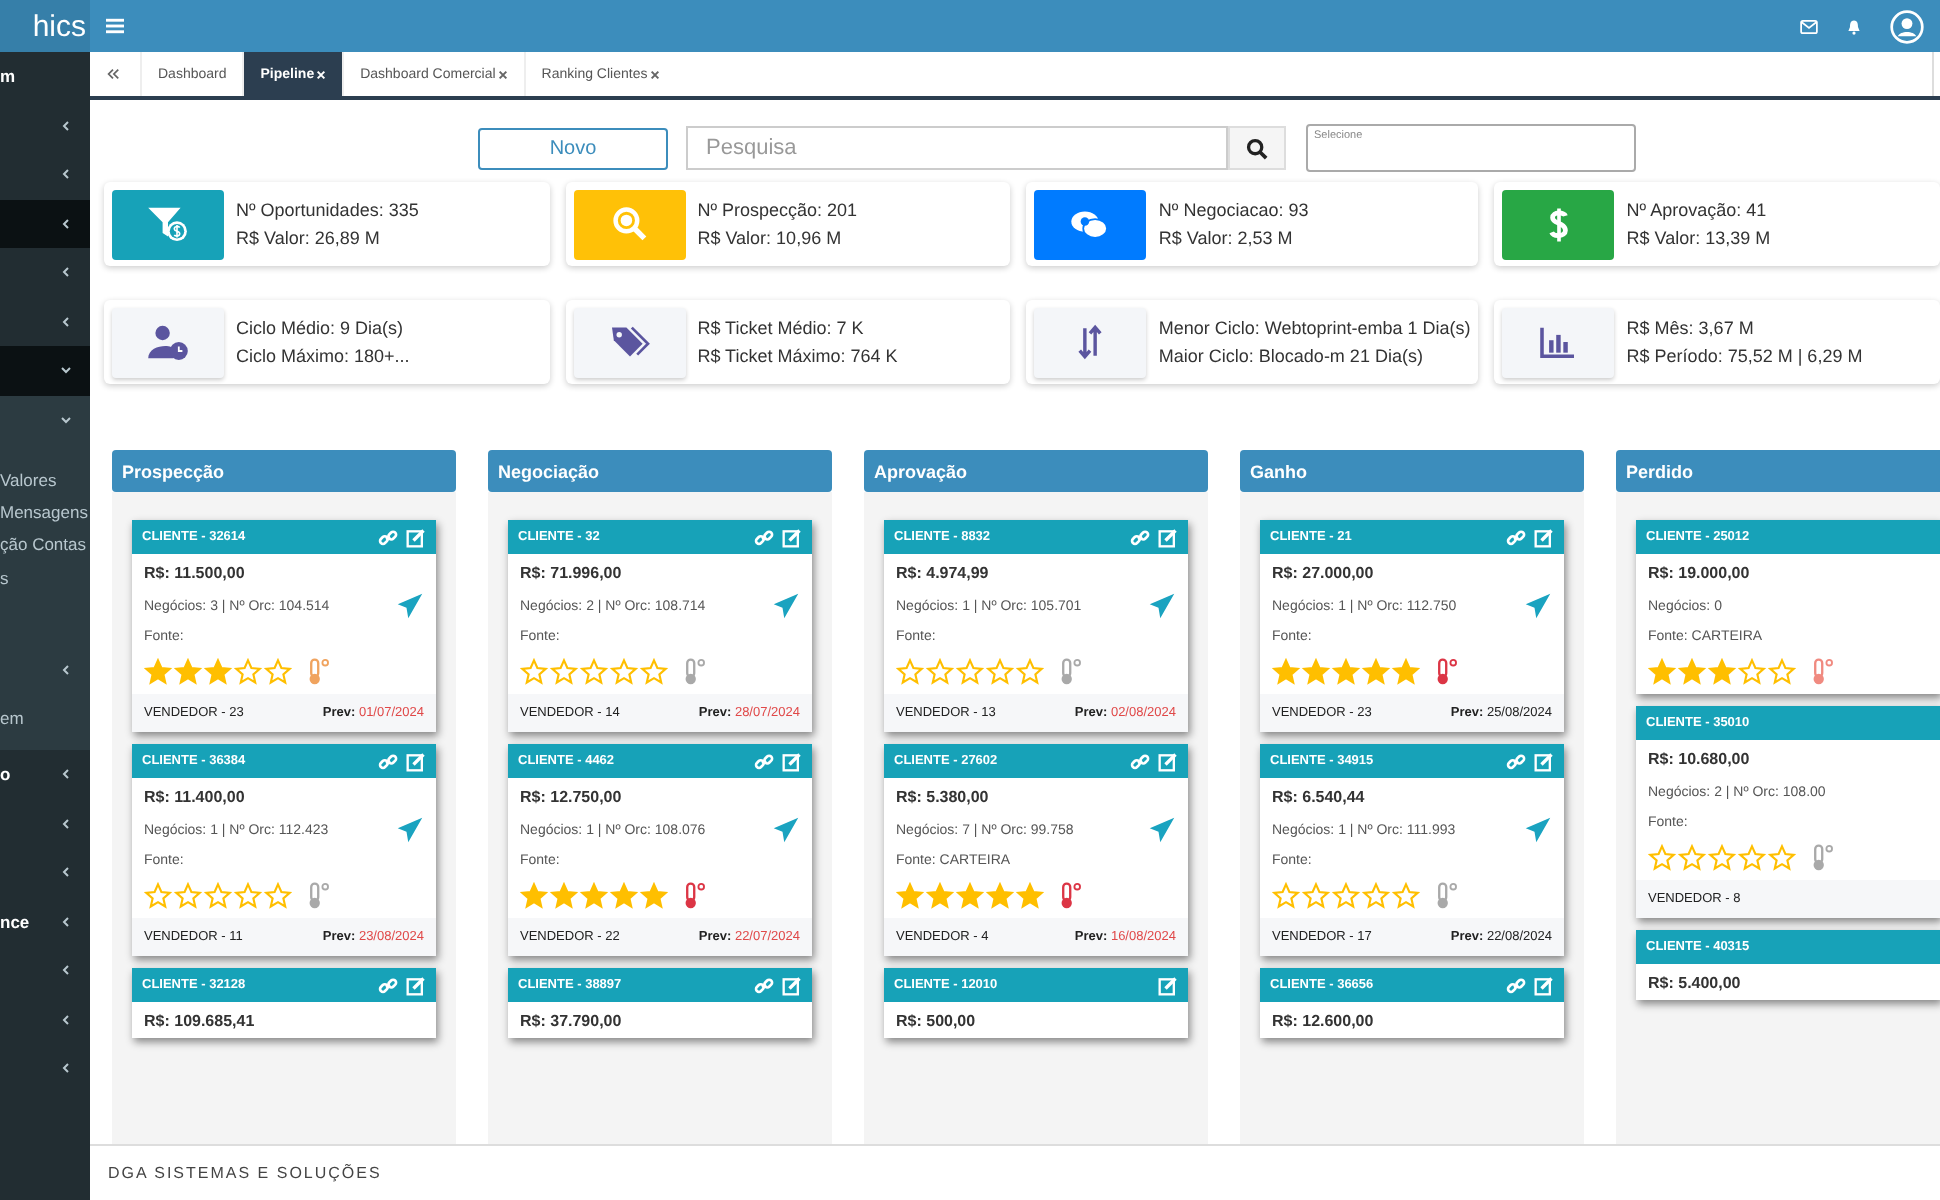 This screenshot has height=1200, width=1940. I want to click on menu-icon, so click(115, 26).